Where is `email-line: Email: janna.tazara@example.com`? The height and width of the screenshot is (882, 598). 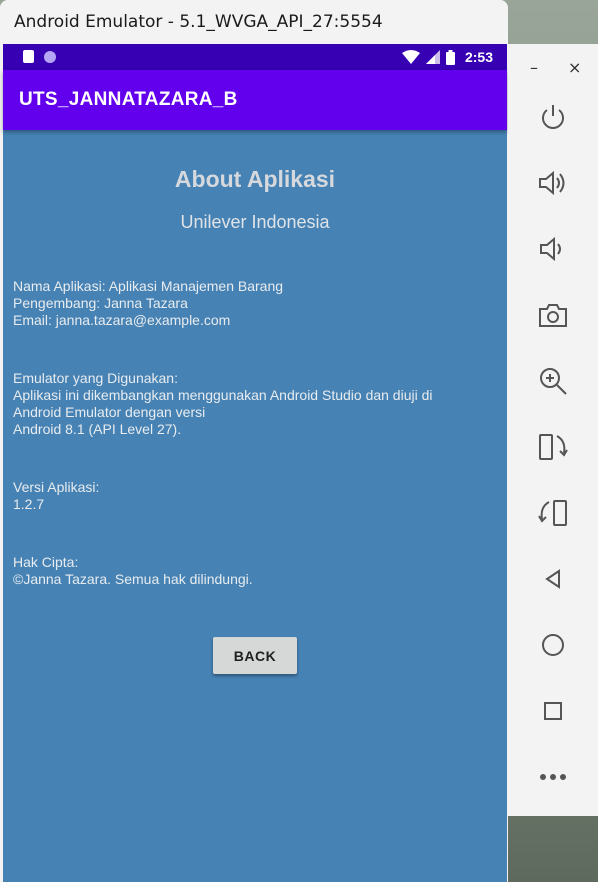 email-line: Email: janna.tazara@example.com is located at coordinates (122, 320).